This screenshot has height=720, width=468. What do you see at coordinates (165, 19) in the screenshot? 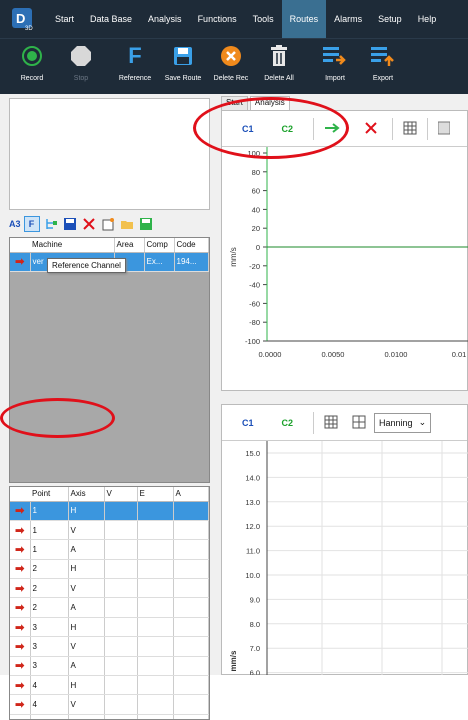
I see `menu-analysis: Analysis` at bounding box center [165, 19].